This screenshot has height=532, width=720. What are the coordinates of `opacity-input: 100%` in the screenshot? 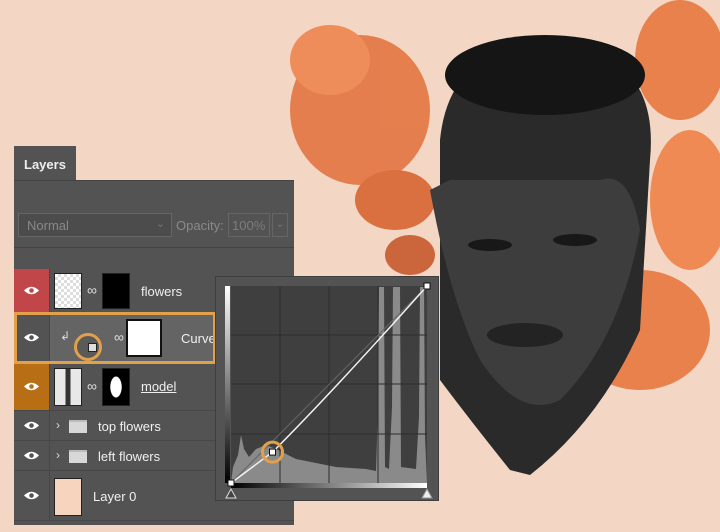 It's located at (249, 225).